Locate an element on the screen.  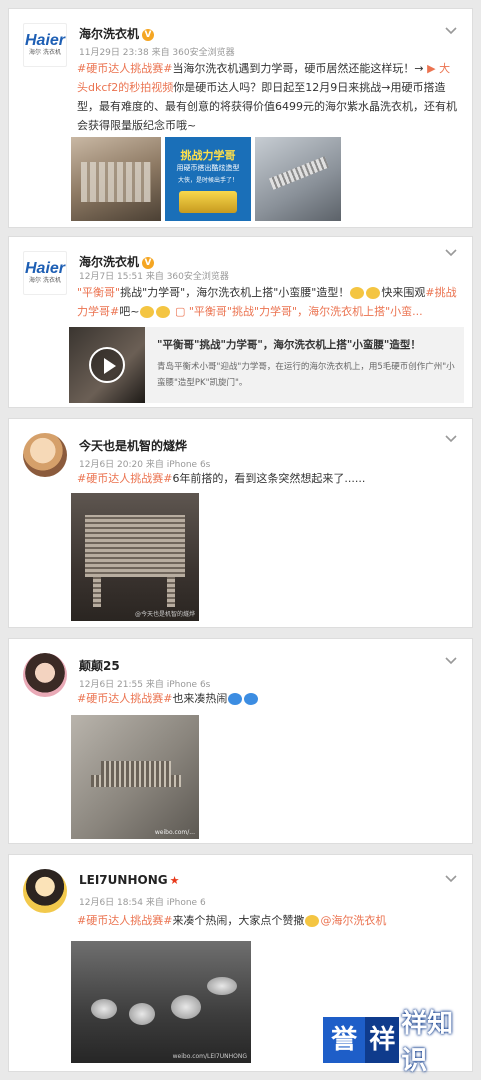
watermark-char-2: 祥 is located at coordinates (382, 1040).